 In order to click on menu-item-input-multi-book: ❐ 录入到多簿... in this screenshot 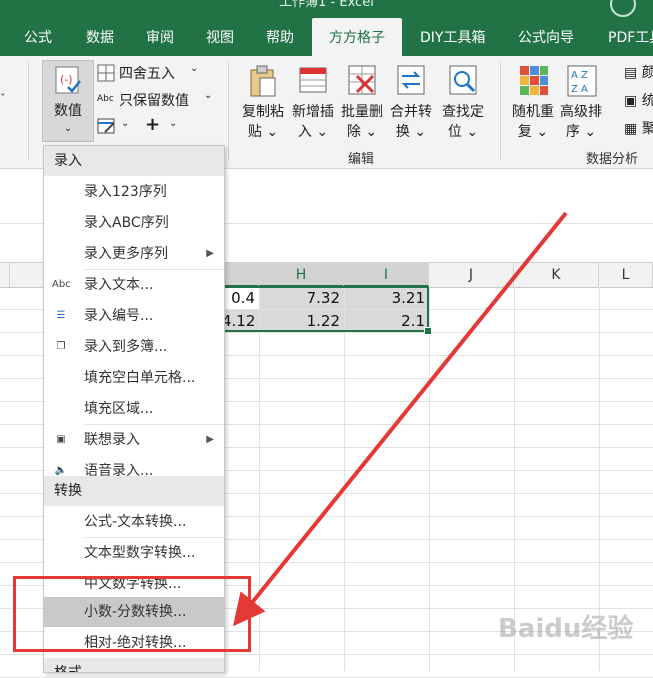, I will do `click(134, 347)`.